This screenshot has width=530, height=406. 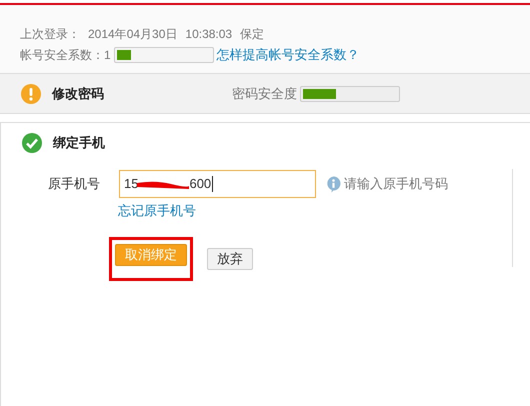 I want to click on field-value: 600, so click(x=200, y=184).